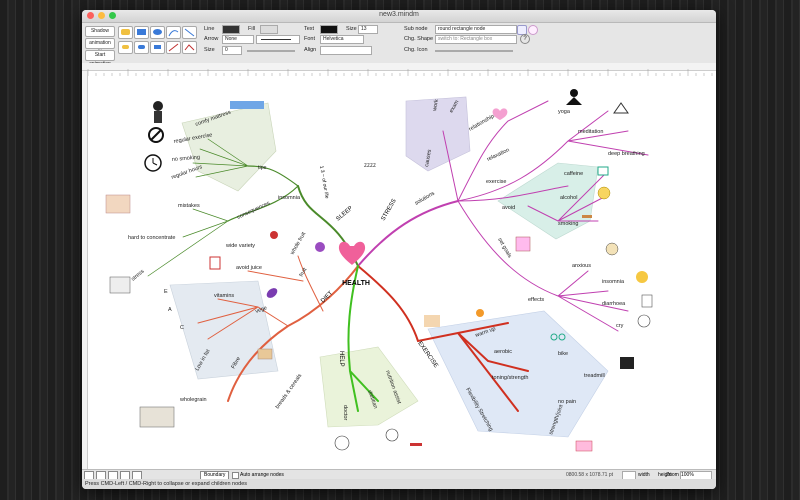  I want to click on help-label: HELP, so click(341, 359).